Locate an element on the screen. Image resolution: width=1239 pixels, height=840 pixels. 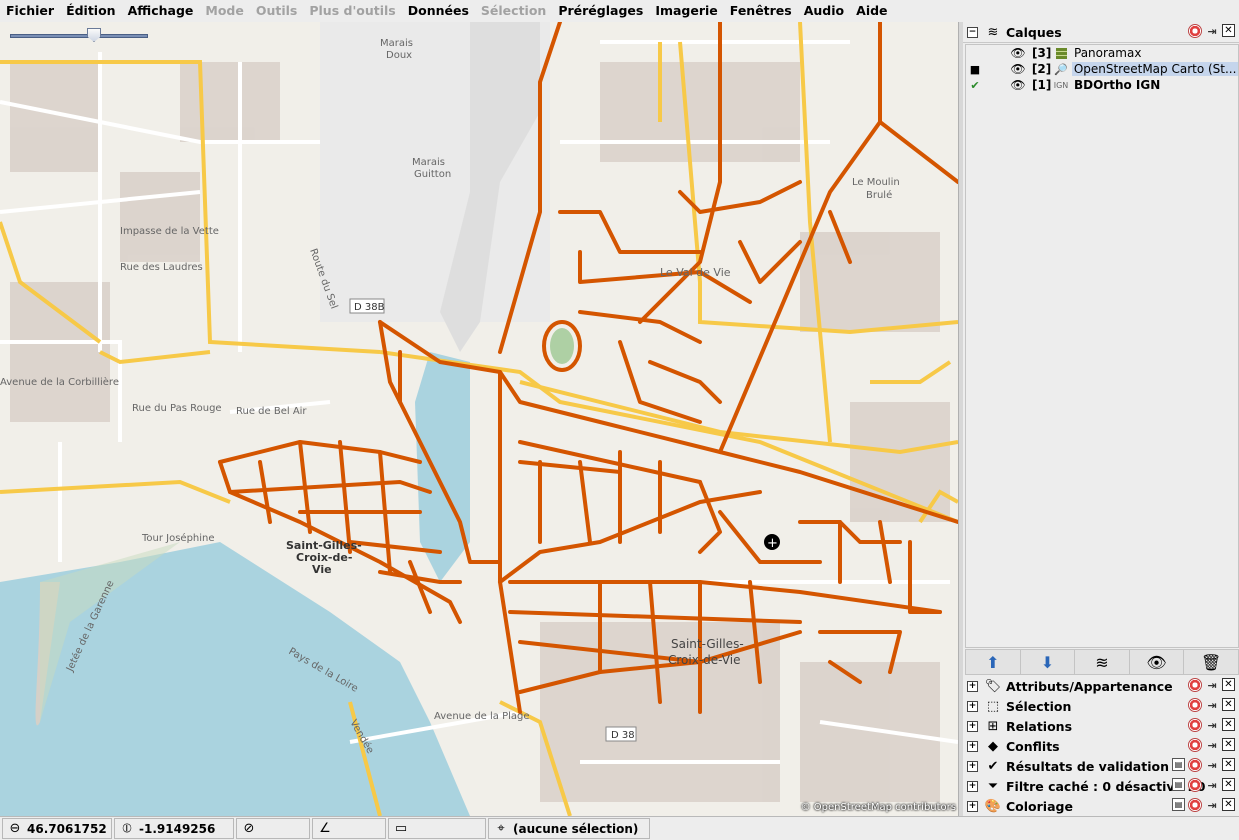
menu-7: Sélection is located at coordinates (513, 11).